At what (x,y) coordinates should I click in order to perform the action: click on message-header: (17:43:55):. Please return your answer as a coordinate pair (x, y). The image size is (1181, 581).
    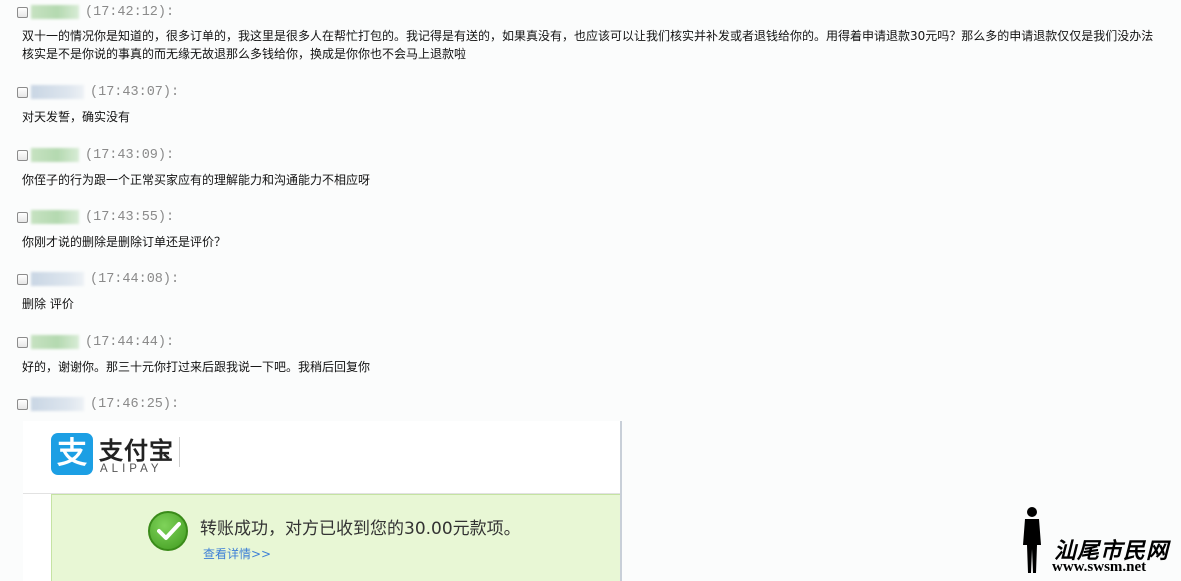
    Looking at the image, I should click on (95, 217).